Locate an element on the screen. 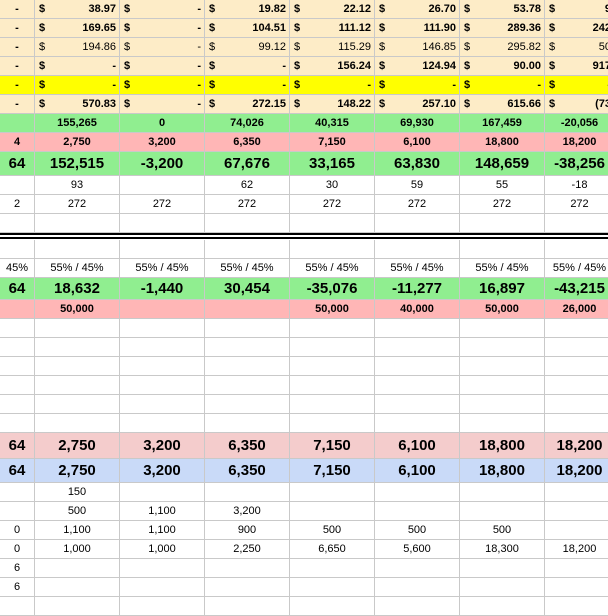  cell: -20,056 is located at coordinates (576, 123).